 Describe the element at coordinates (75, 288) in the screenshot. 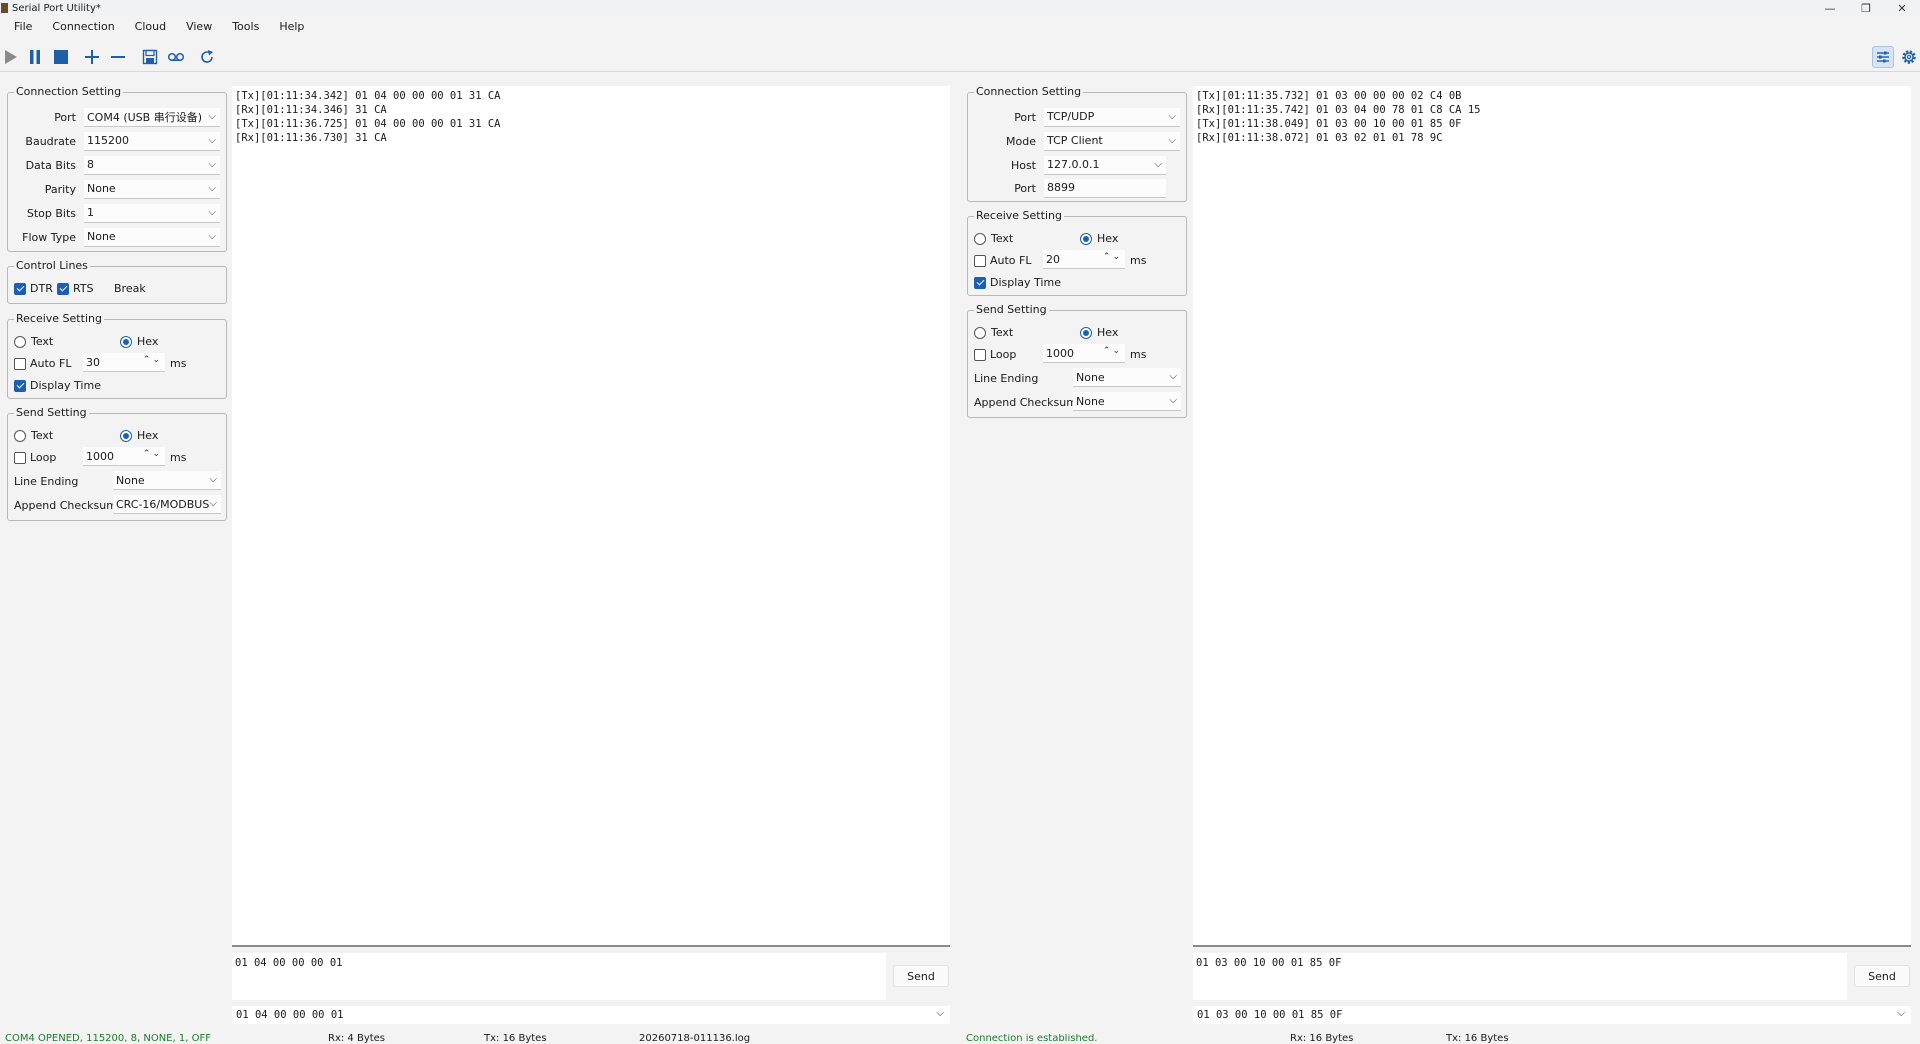

I see `rts-checkbox: RTS` at that location.